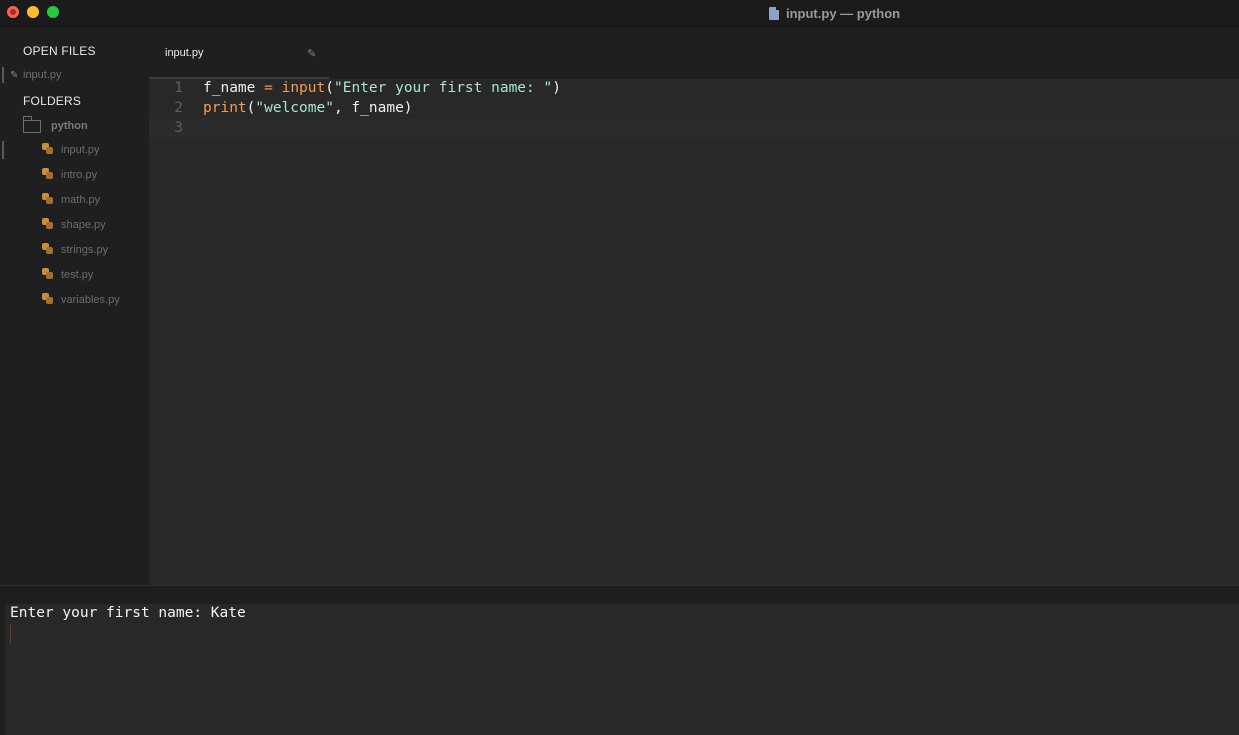 The image size is (1239, 735). I want to click on paren: (, so click(329, 88).